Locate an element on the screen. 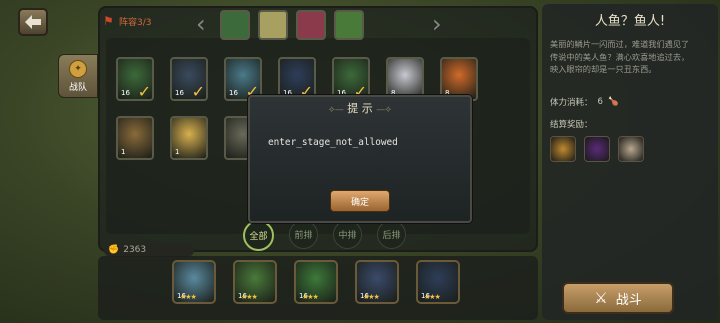 This screenshot has height=323, width=720. position-filters: 全部 前排 中排 后排 is located at coordinates (324, 235).